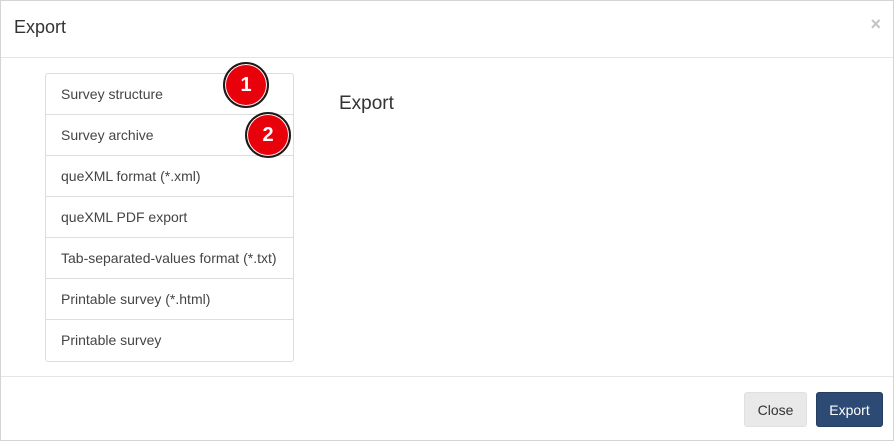 The width and height of the screenshot is (894, 441). What do you see at coordinates (447, 29) in the screenshot?
I see `dialog-header: Export ×` at bounding box center [447, 29].